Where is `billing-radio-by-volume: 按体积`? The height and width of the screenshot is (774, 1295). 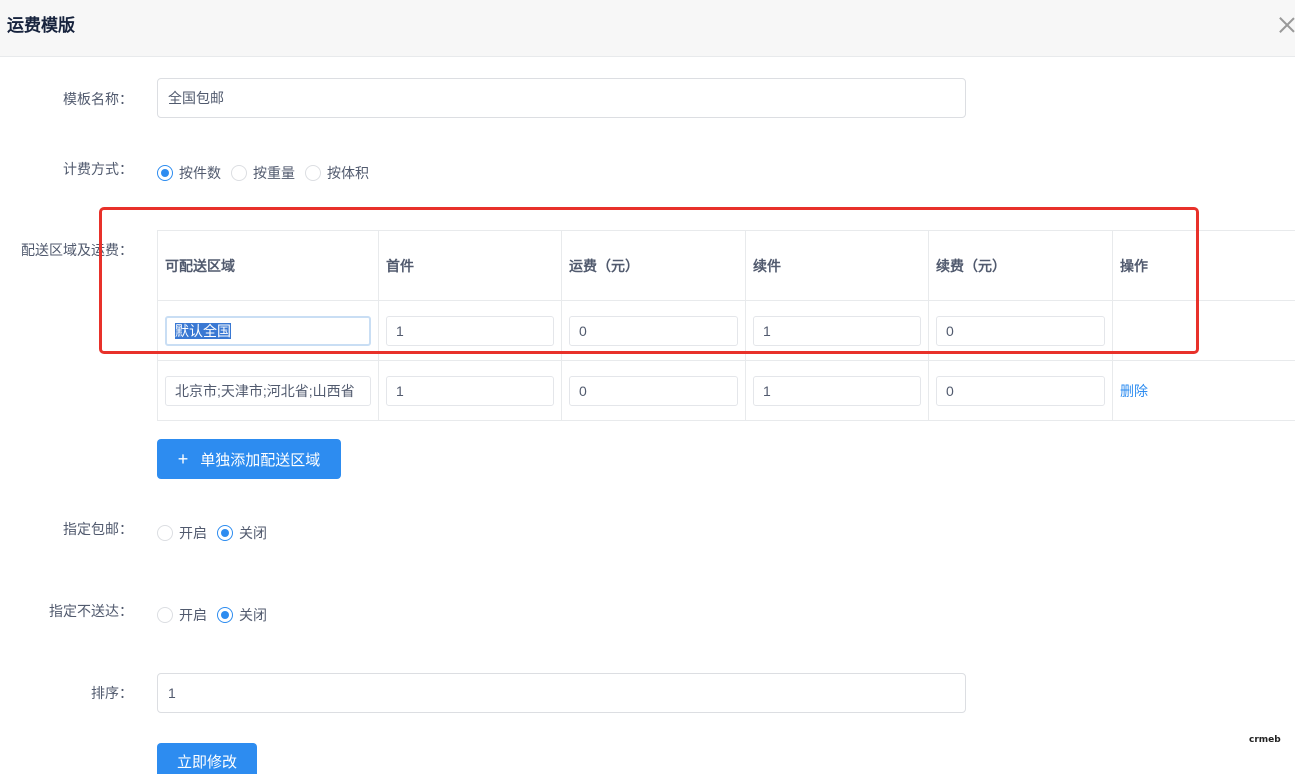
billing-radio-by-volume: 按体积 is located at coordinates (337, 173).